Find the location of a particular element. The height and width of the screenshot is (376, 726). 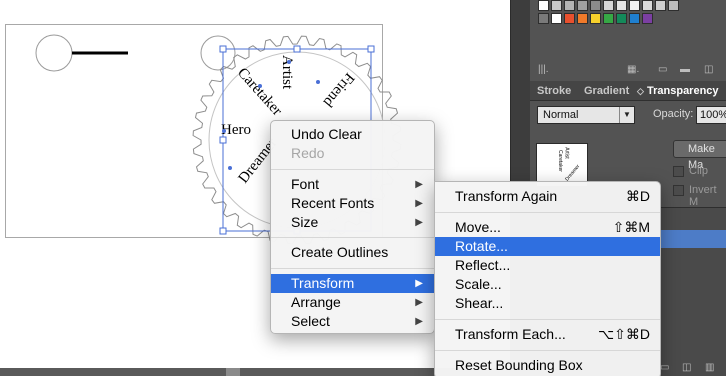

layer-row-selected is located at coordinates (693, 239).